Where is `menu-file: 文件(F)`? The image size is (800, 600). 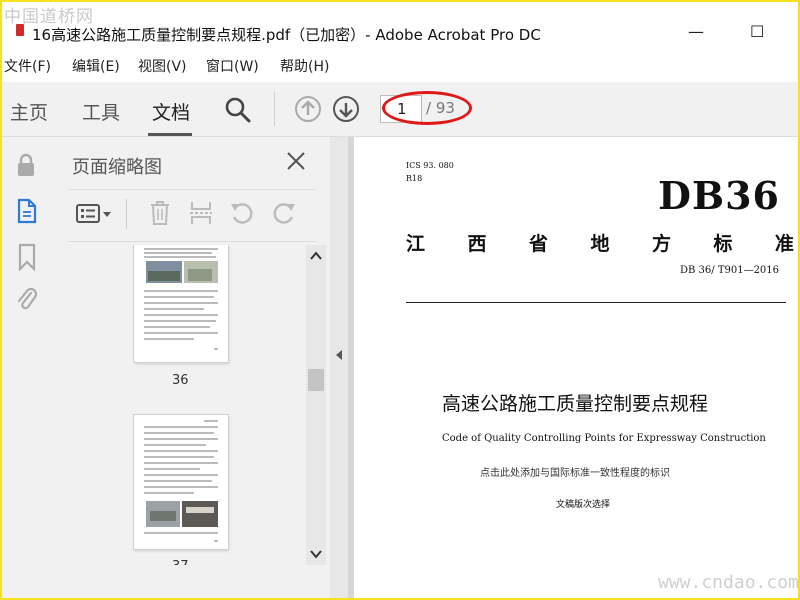
menu-file: 文件(F) is located at coordinates (27, 66).